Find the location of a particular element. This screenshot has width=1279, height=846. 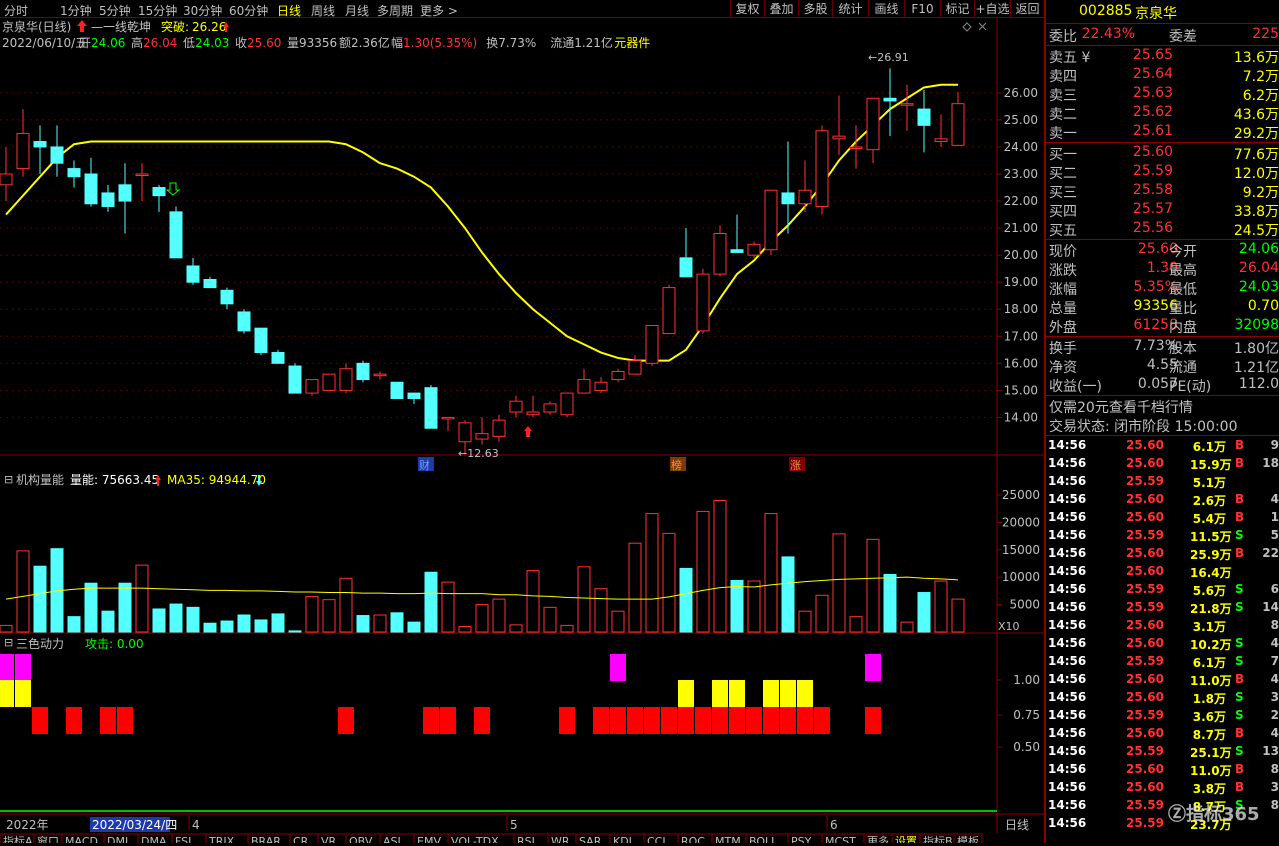

indicator-tab-label: VOL-TDX is located at coordinates (475, 840).